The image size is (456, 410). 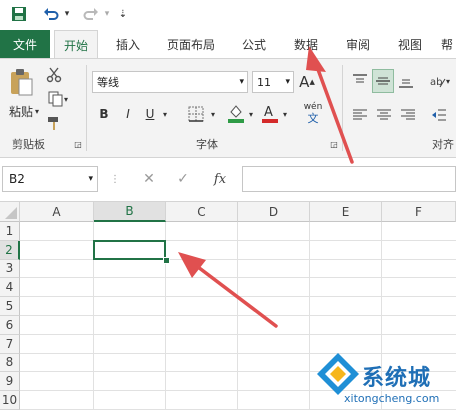 I want to click on arrow-to-cell-b2, so click(x=228, y=290).